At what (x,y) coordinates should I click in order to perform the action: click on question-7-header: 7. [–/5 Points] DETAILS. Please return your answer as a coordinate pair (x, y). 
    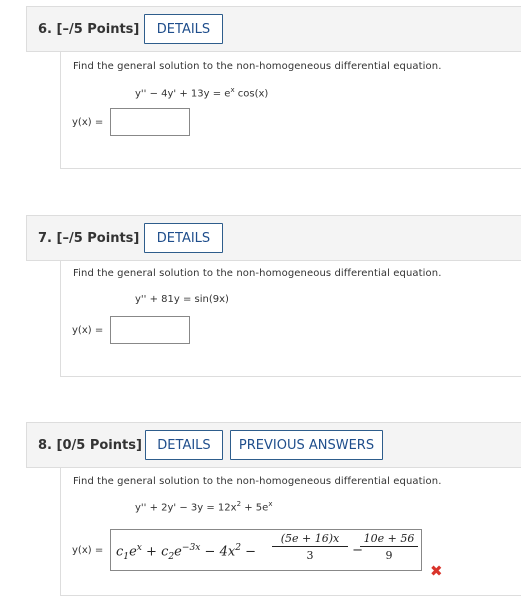
    Looking at the image, I should click on (273, 238).